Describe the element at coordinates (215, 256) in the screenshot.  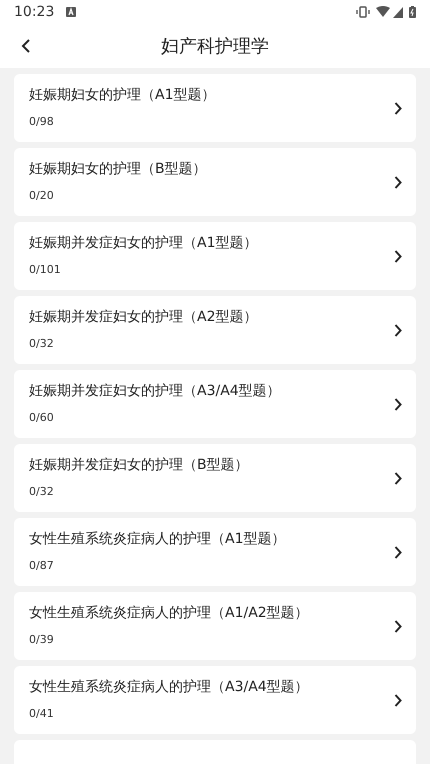
I see `chapter-card: 妊娠期并发症妇女的护理（A1型题） 0/101` at that location.